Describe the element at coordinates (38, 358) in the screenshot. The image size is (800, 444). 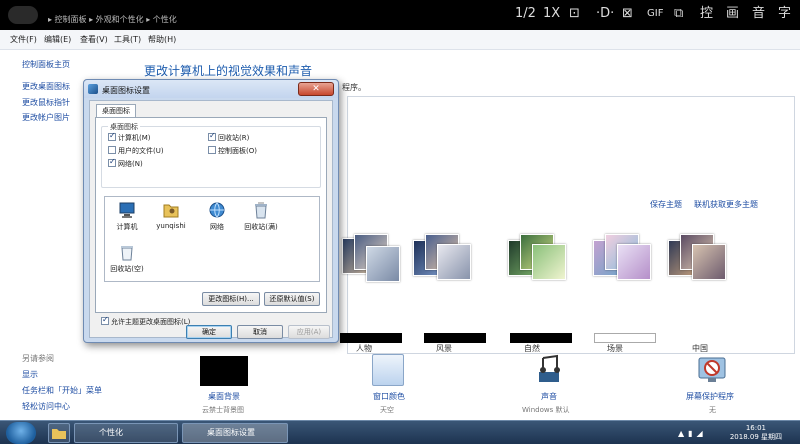
I see `see-also-header: 另请参阅` at that location.